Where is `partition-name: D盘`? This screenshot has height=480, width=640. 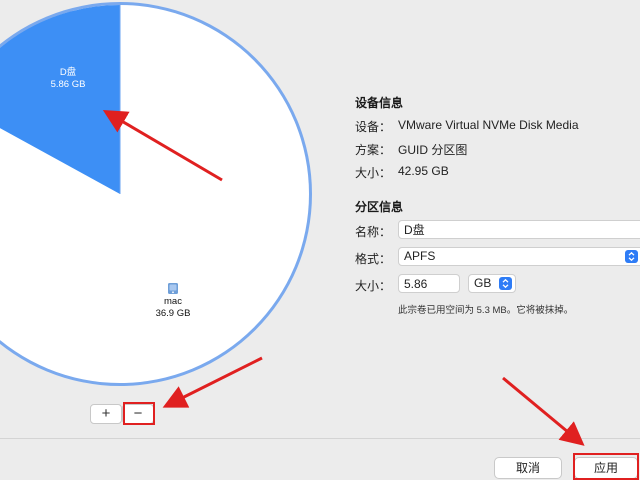
partition-name: D盘 is located at coordinates (68, 72).